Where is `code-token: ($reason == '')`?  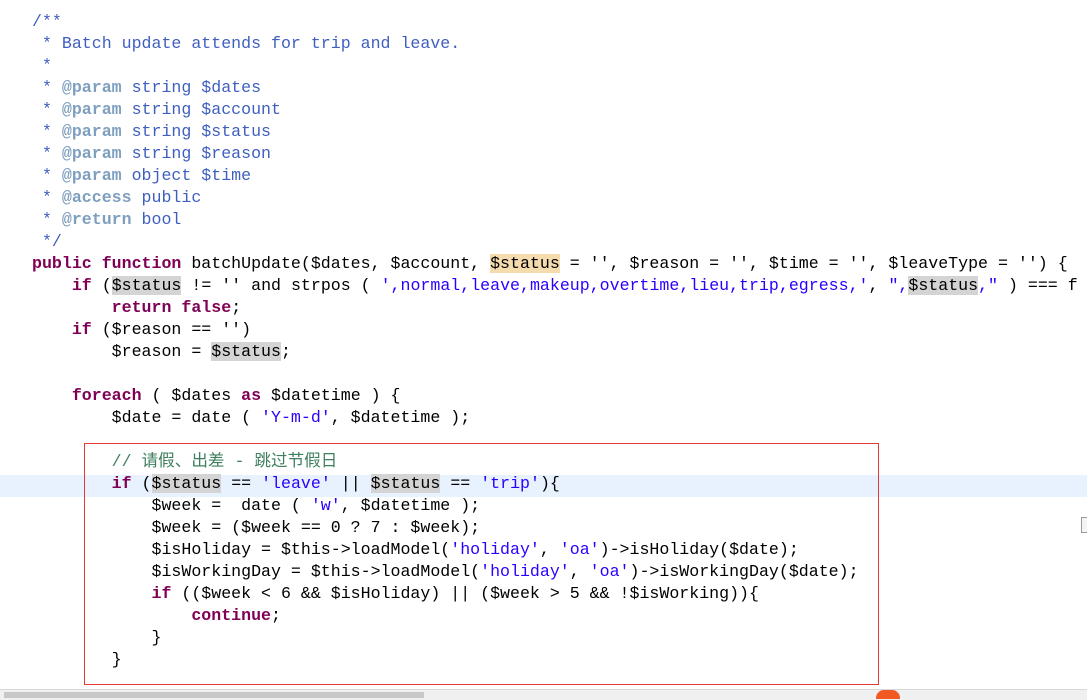
code-token: ($reason == '') is located at coordinates (171, 329).